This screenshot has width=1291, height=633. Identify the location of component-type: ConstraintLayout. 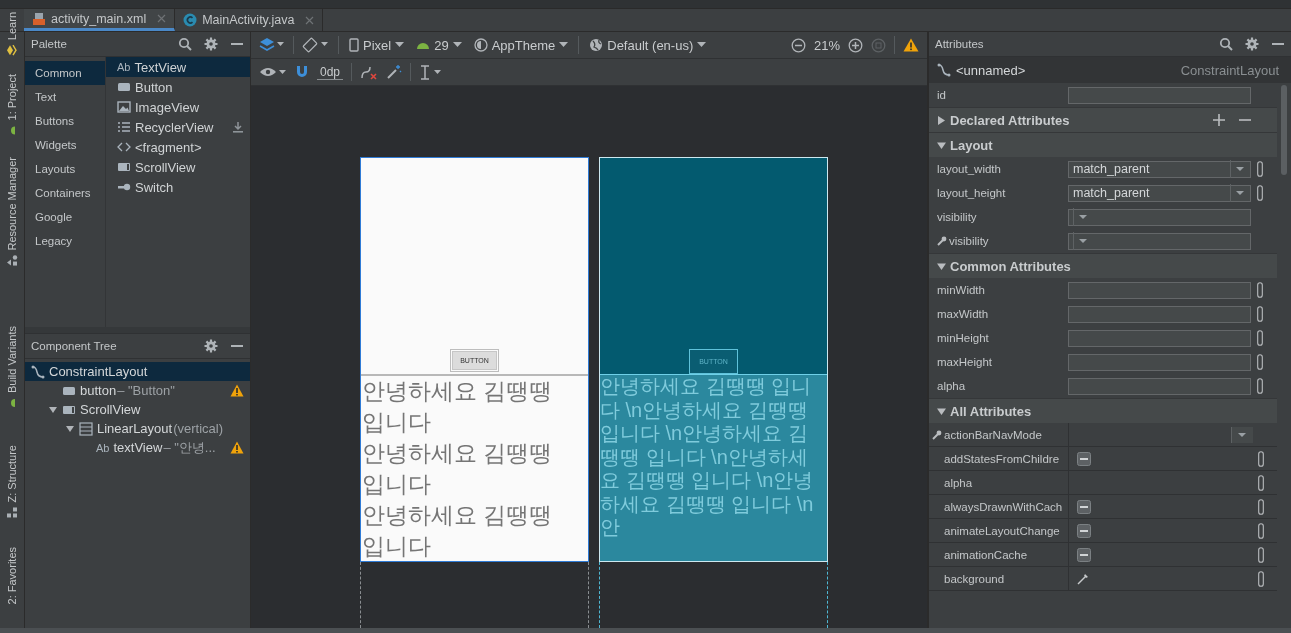
(1229, 70).